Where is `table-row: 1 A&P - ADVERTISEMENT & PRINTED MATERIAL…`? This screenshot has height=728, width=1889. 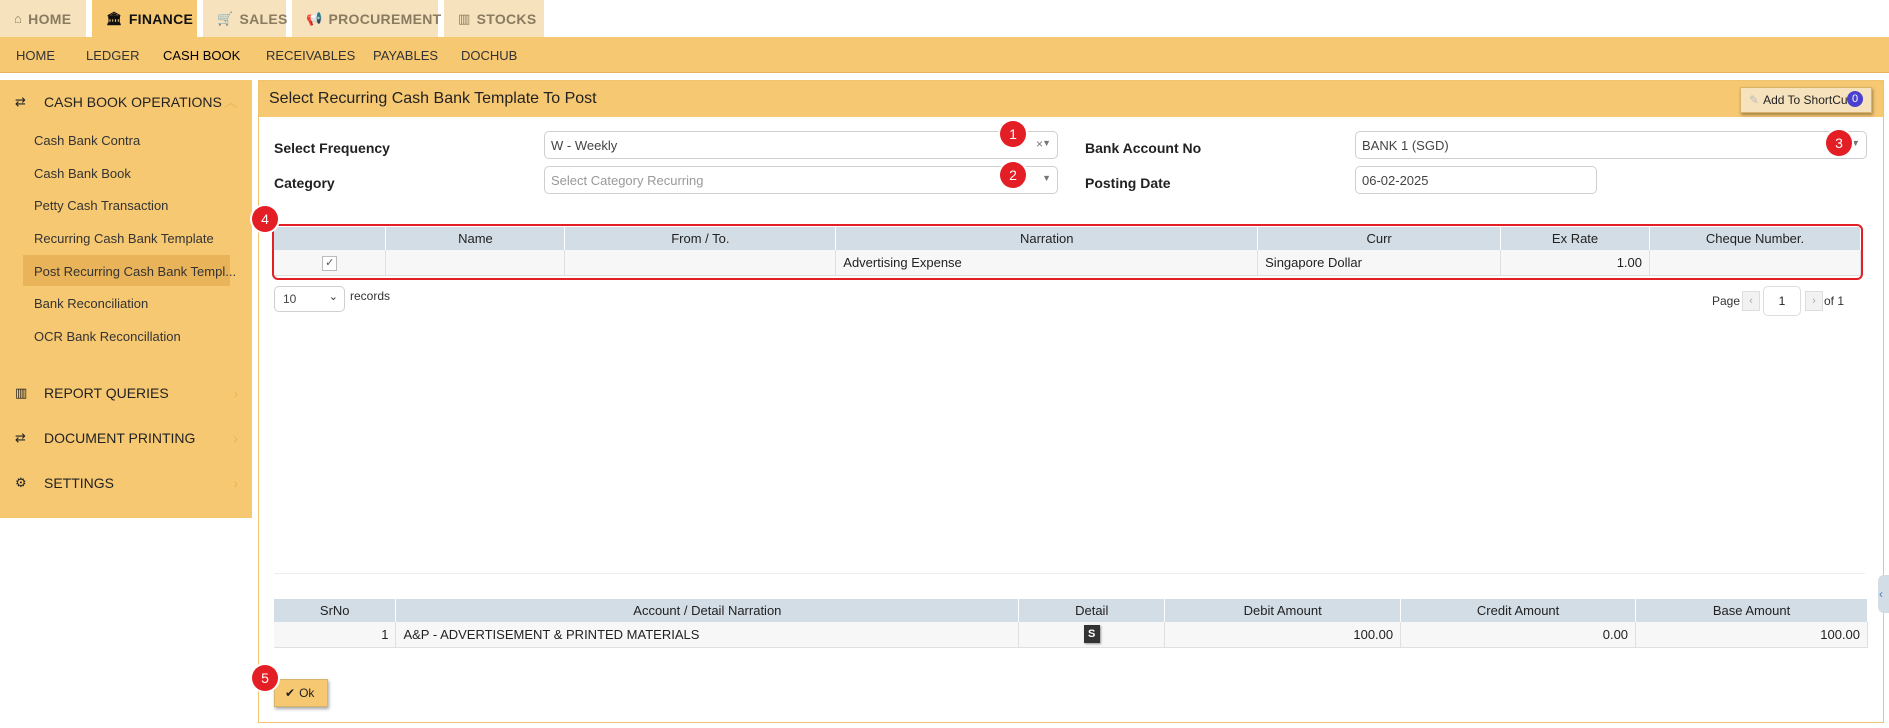 table-row: 1 A&P - ADVERTISEMENT & PRINTED MATERIAL… is located at coordinates (1071, 635).